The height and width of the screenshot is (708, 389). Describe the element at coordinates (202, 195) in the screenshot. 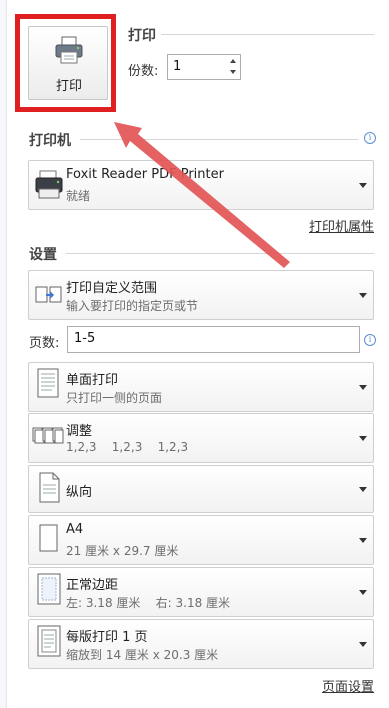

I see `annotation-arrow` at that location.